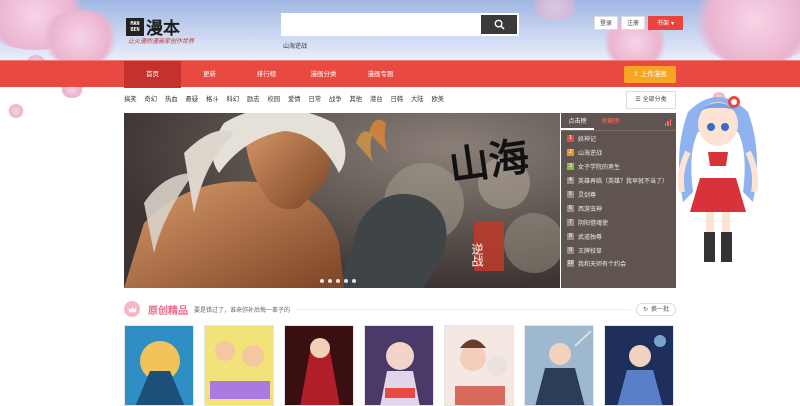  Describe the element at coordinates (602, 265) in the screenshot. I see `rank-title: 我和天师有个约会` at that location.